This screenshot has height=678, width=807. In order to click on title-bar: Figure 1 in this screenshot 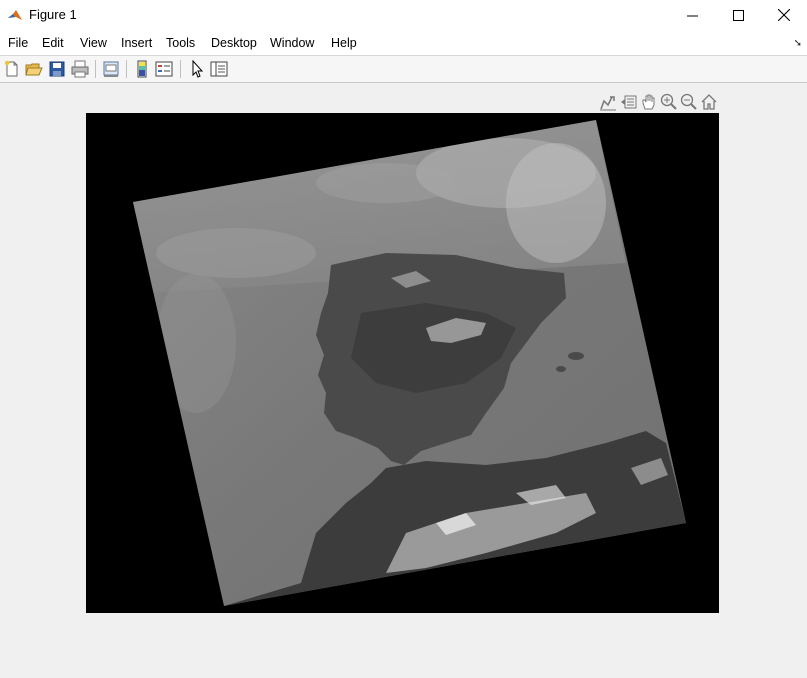, I will do `click(403, 15)`.